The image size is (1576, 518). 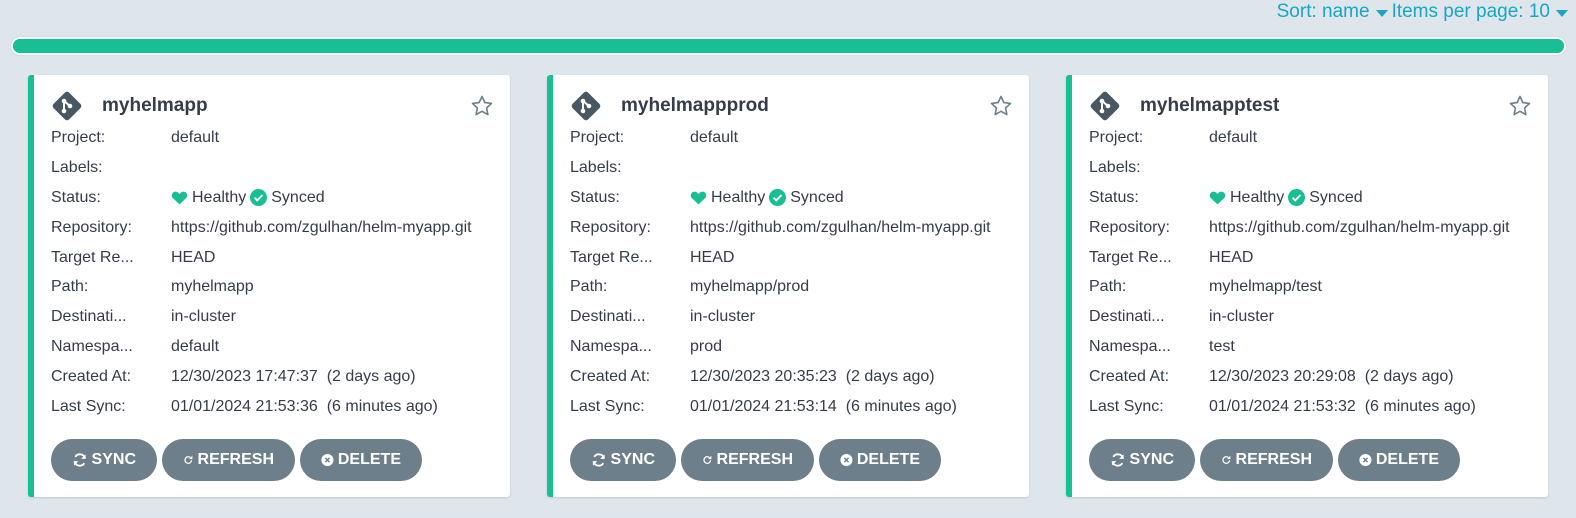 I want to click on last-sync-value: 01/01/2024 21:53:36 (6 minutes ago), so click(x=304, y=406).